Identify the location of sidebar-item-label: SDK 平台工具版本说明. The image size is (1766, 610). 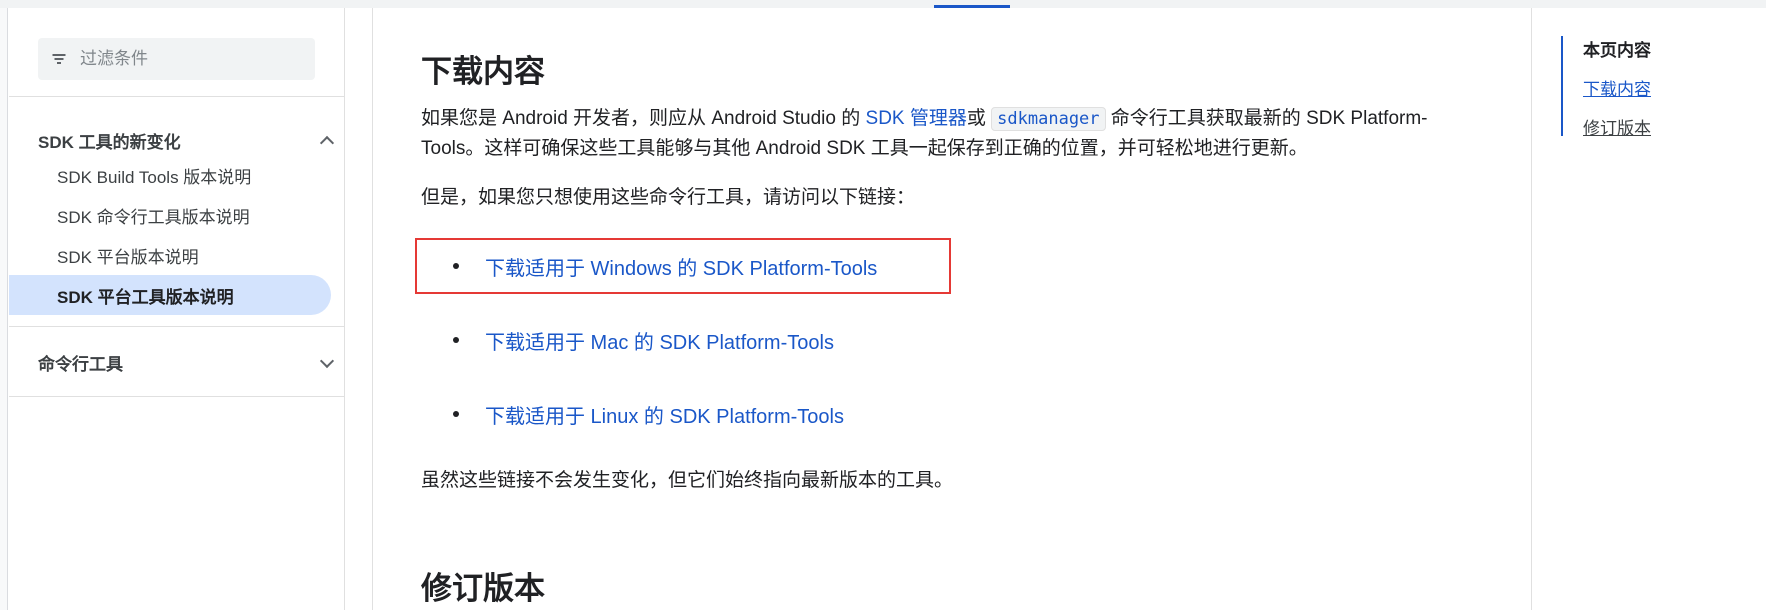
(145, 297).